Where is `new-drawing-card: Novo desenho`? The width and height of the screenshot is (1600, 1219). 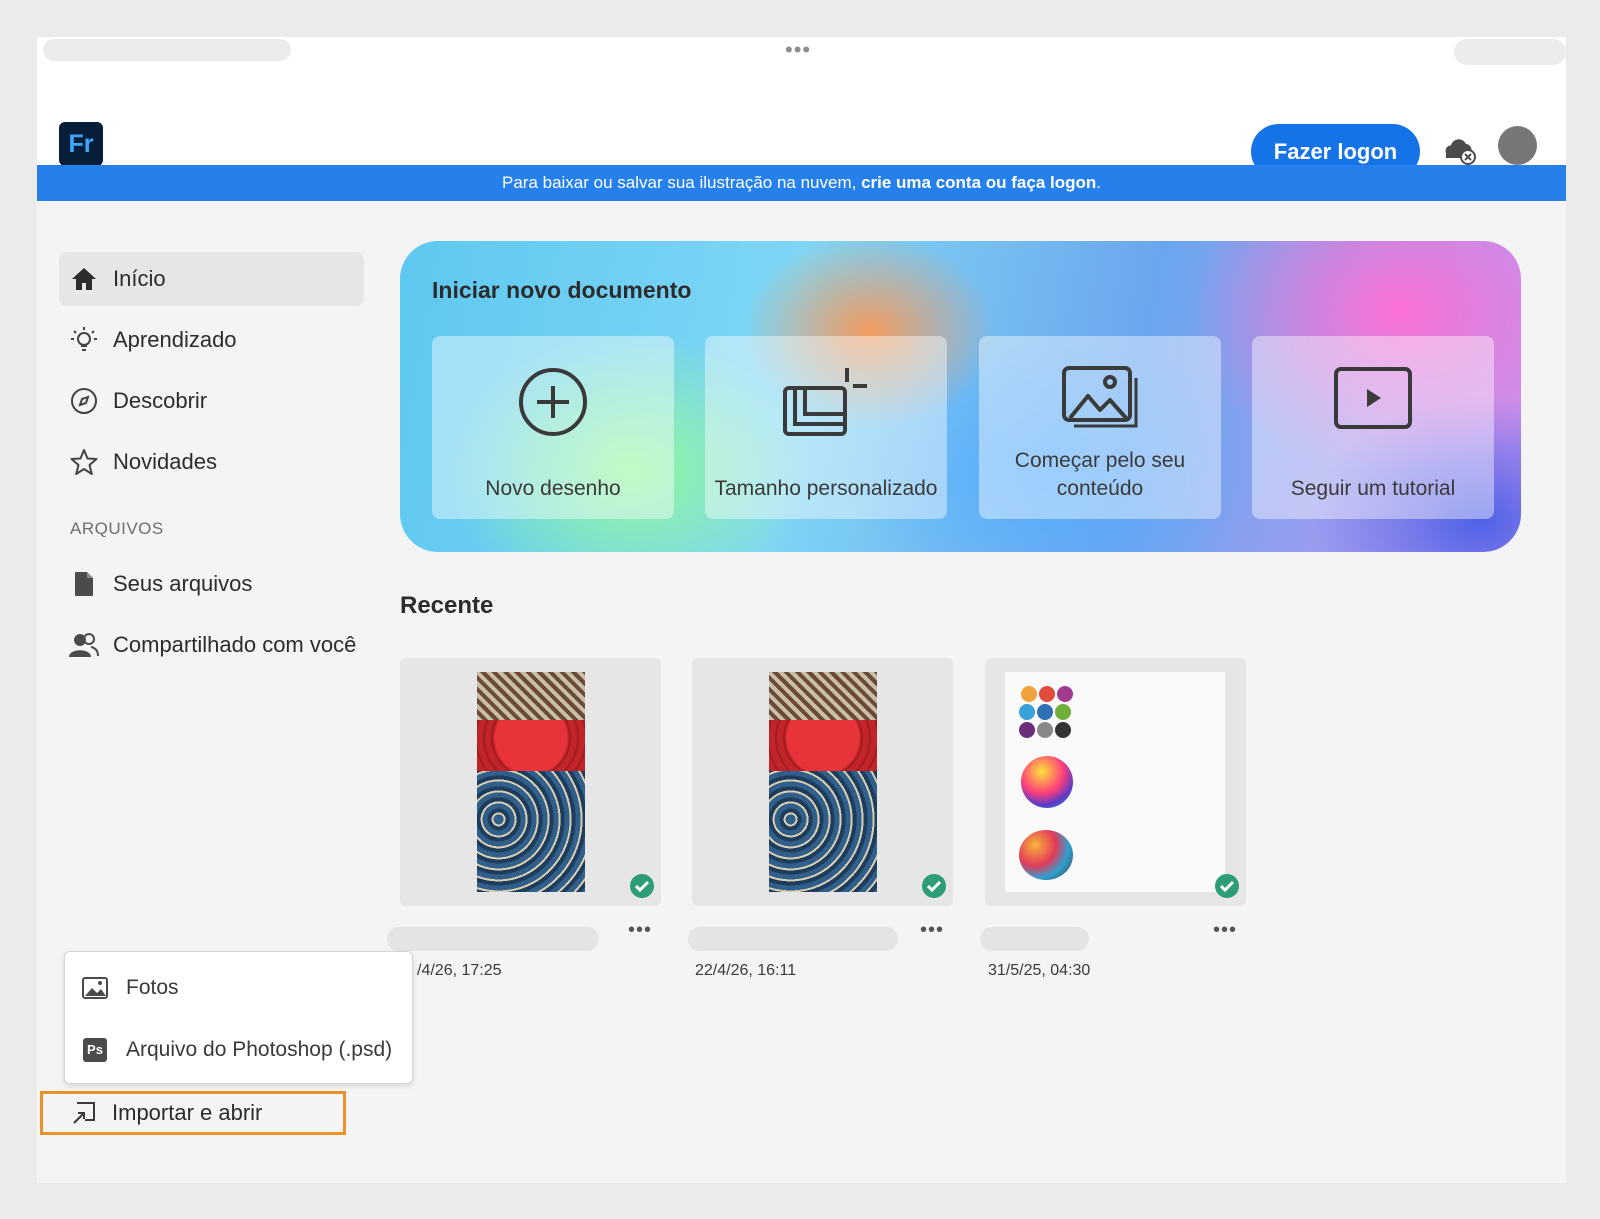
new-drawing-card: Novo desenho is located at coordinates (553, 427).